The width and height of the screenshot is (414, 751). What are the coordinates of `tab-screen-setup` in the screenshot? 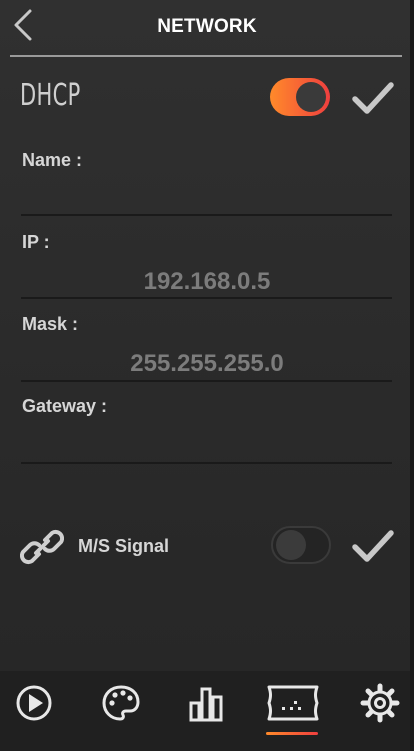 It's located at (295, 711).